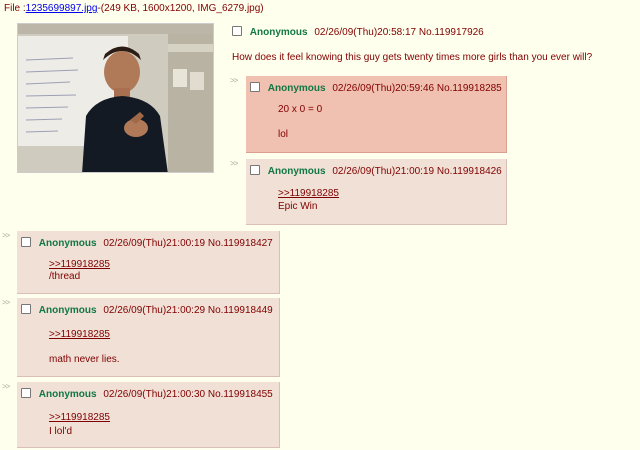  I want to click on post-image-thumbnail, so click(115, 98).